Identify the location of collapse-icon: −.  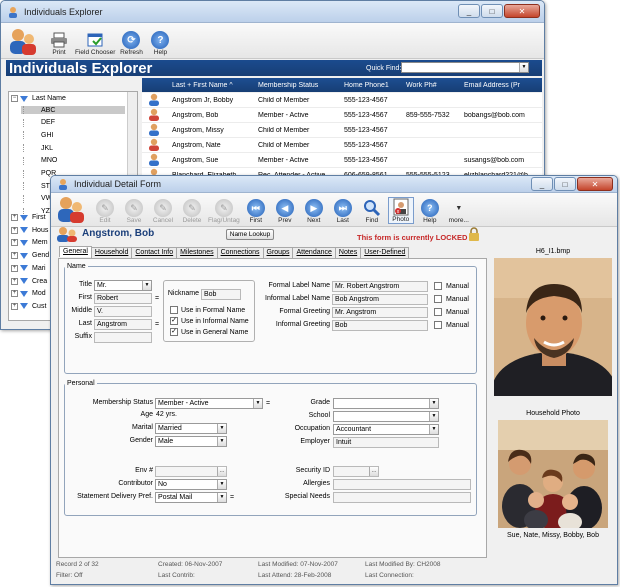
(14, 98).